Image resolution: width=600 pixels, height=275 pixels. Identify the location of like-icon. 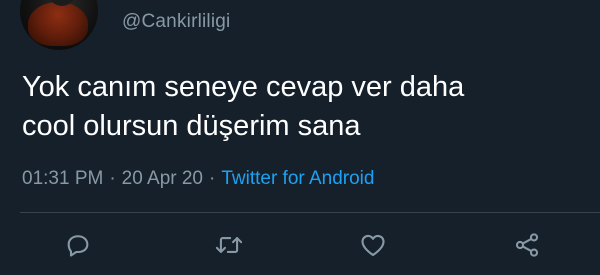
(373, 245).